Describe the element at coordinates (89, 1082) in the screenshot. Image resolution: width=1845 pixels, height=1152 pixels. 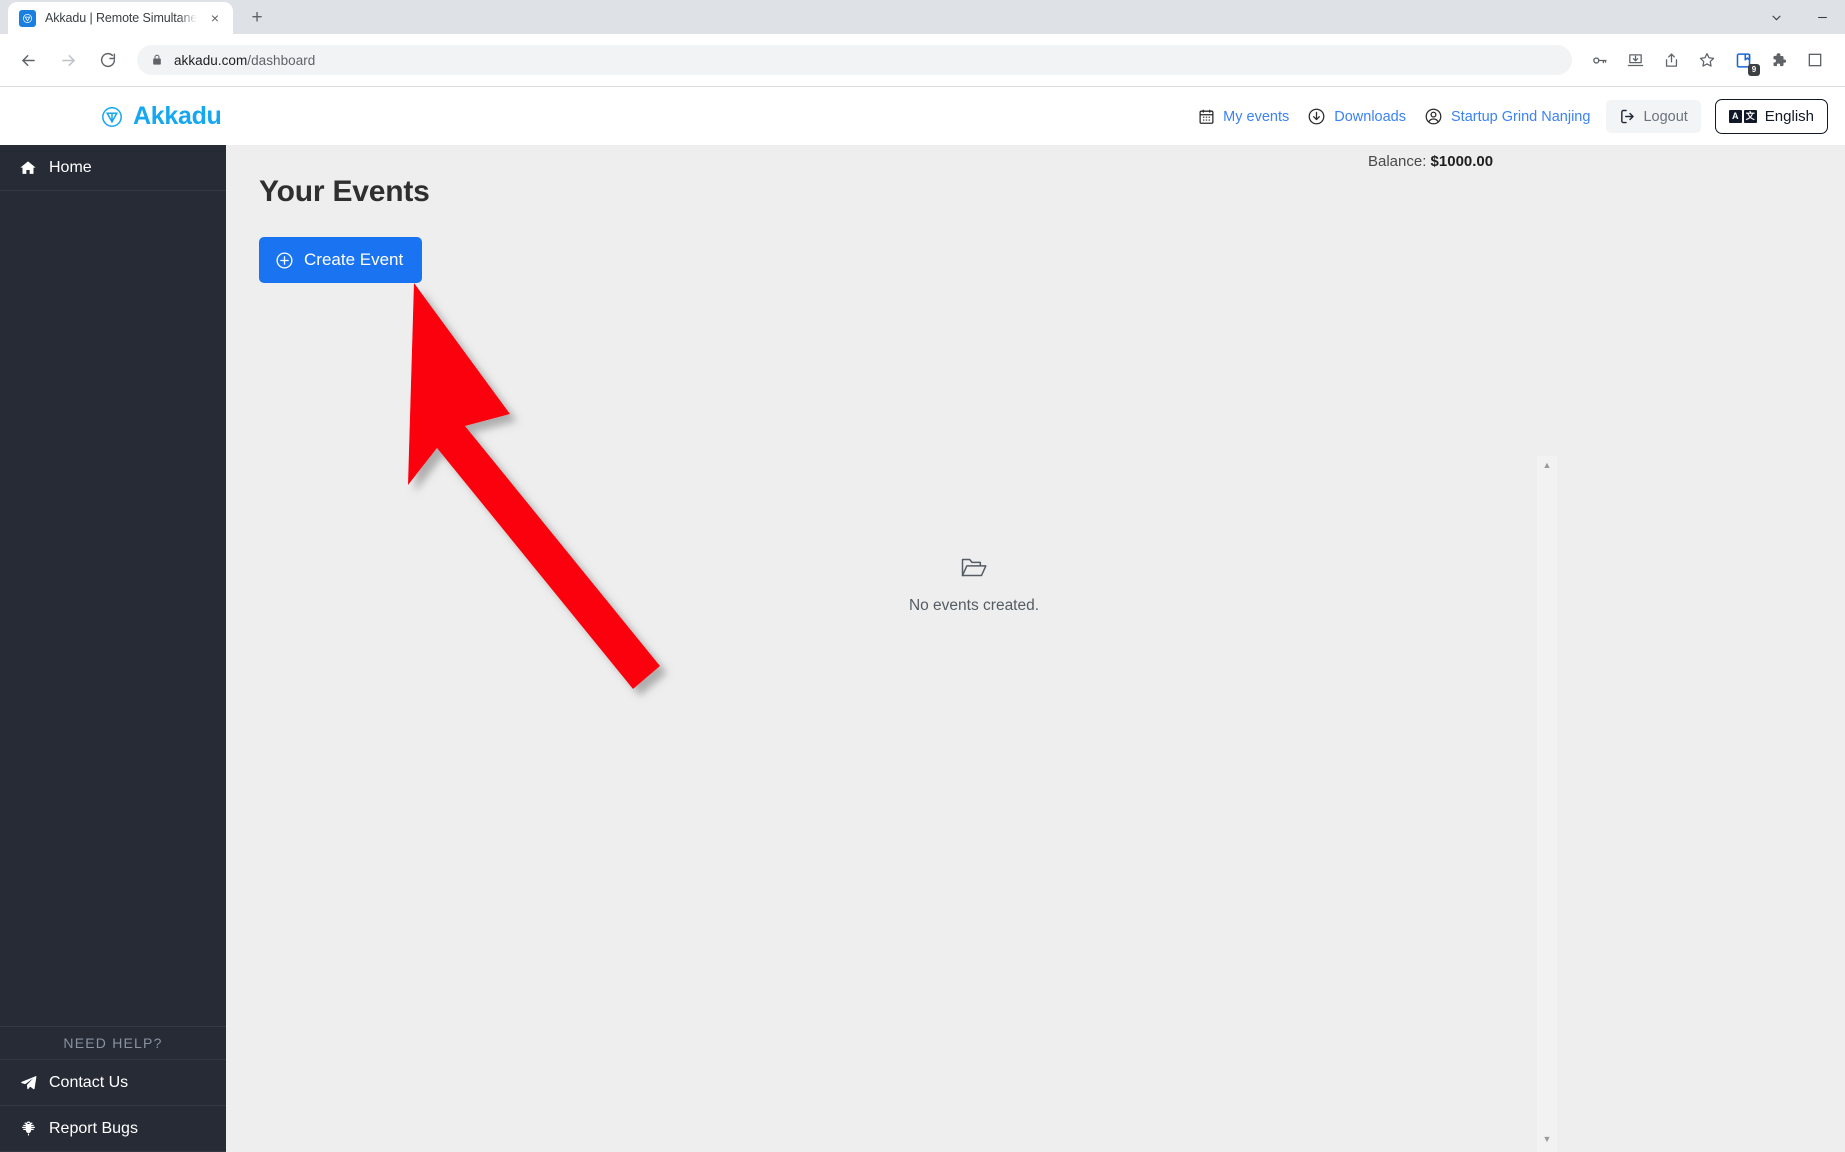
I see `sidebar-item-contact-us-label: Contact Us` at that location.